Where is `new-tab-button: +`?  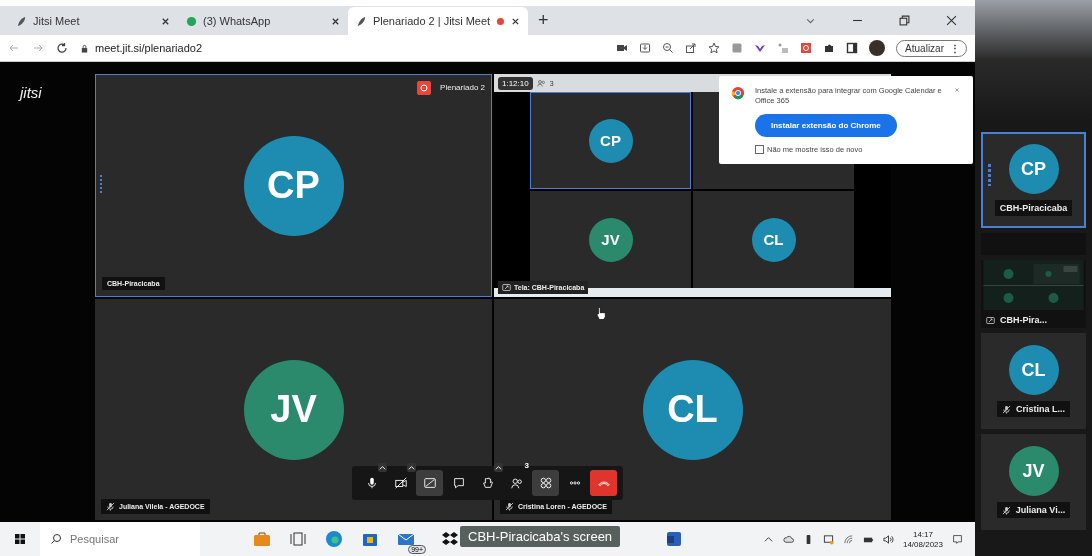
new-tab-button: + is located at coordinates (543, 21).